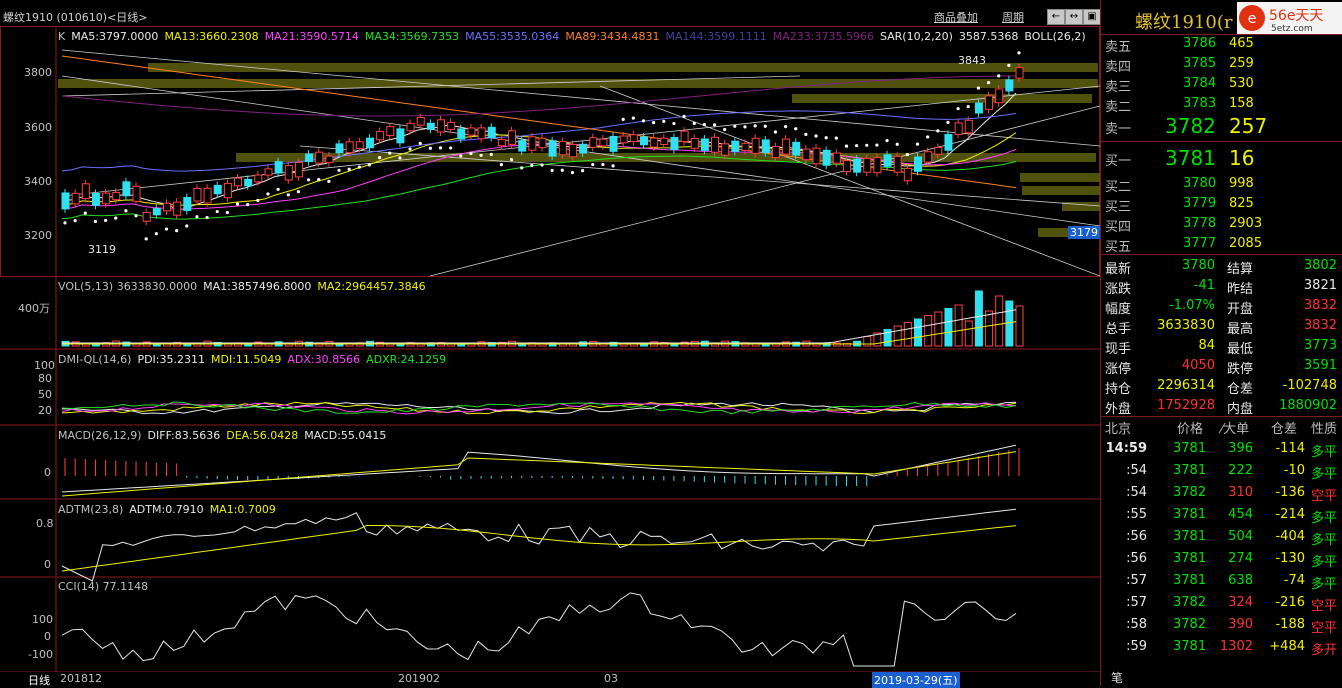 The height and width of the screenshot is (688, 1342). What do you see at coordinates (1221, 184) in the screenshot?
I see `bid-row: 买二 3780 998` at bounding box center [1221, 184].